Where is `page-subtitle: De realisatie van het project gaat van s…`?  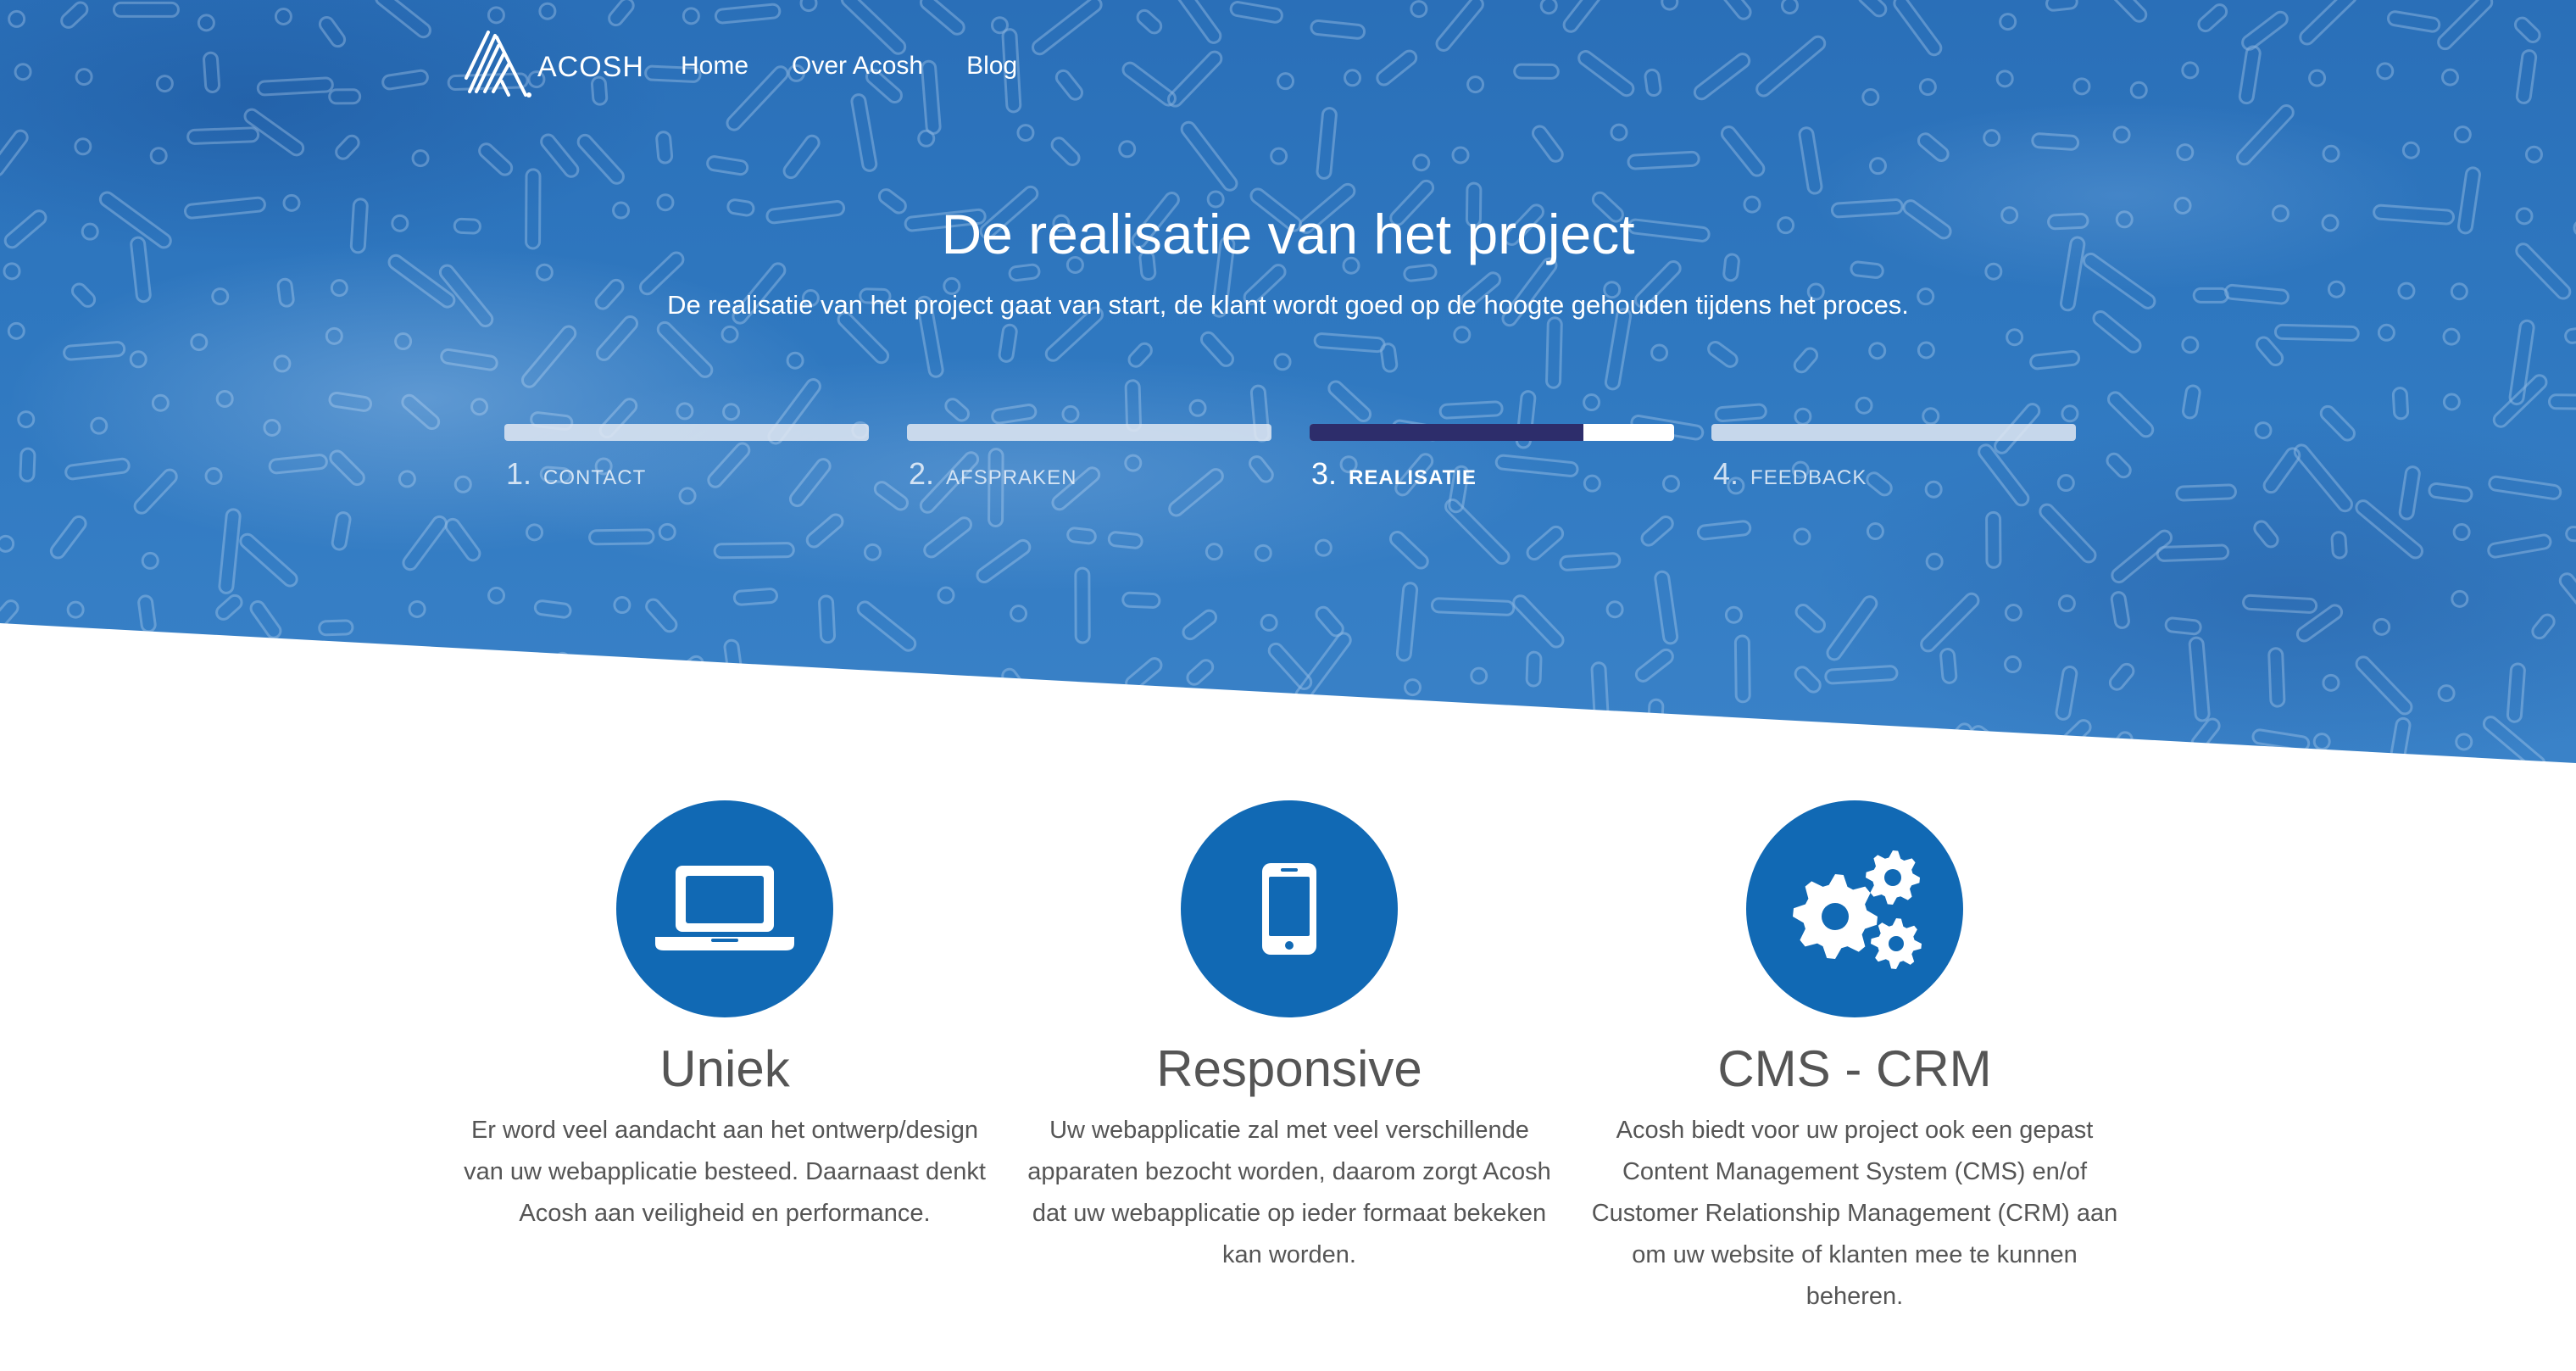 page-subtitle: De realisatie van het project gaat van s… is located at coordinates (1288, 305).